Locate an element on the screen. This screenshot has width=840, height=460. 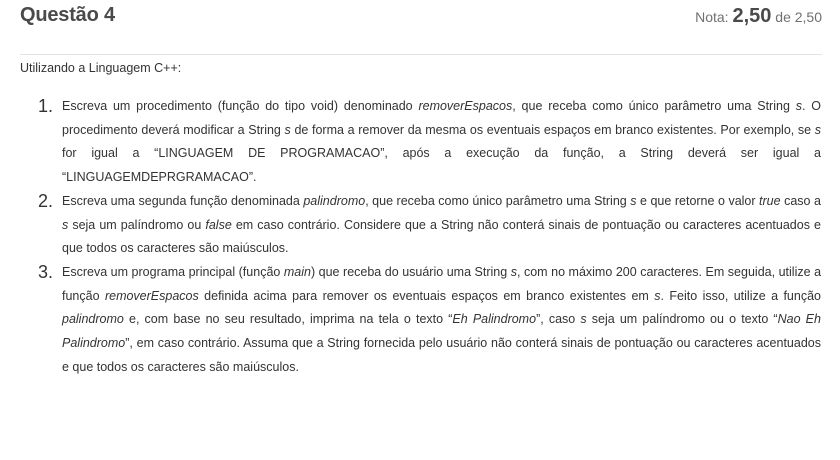
item-text: seja um palíndromo ou is located at coordinates (137, 224).